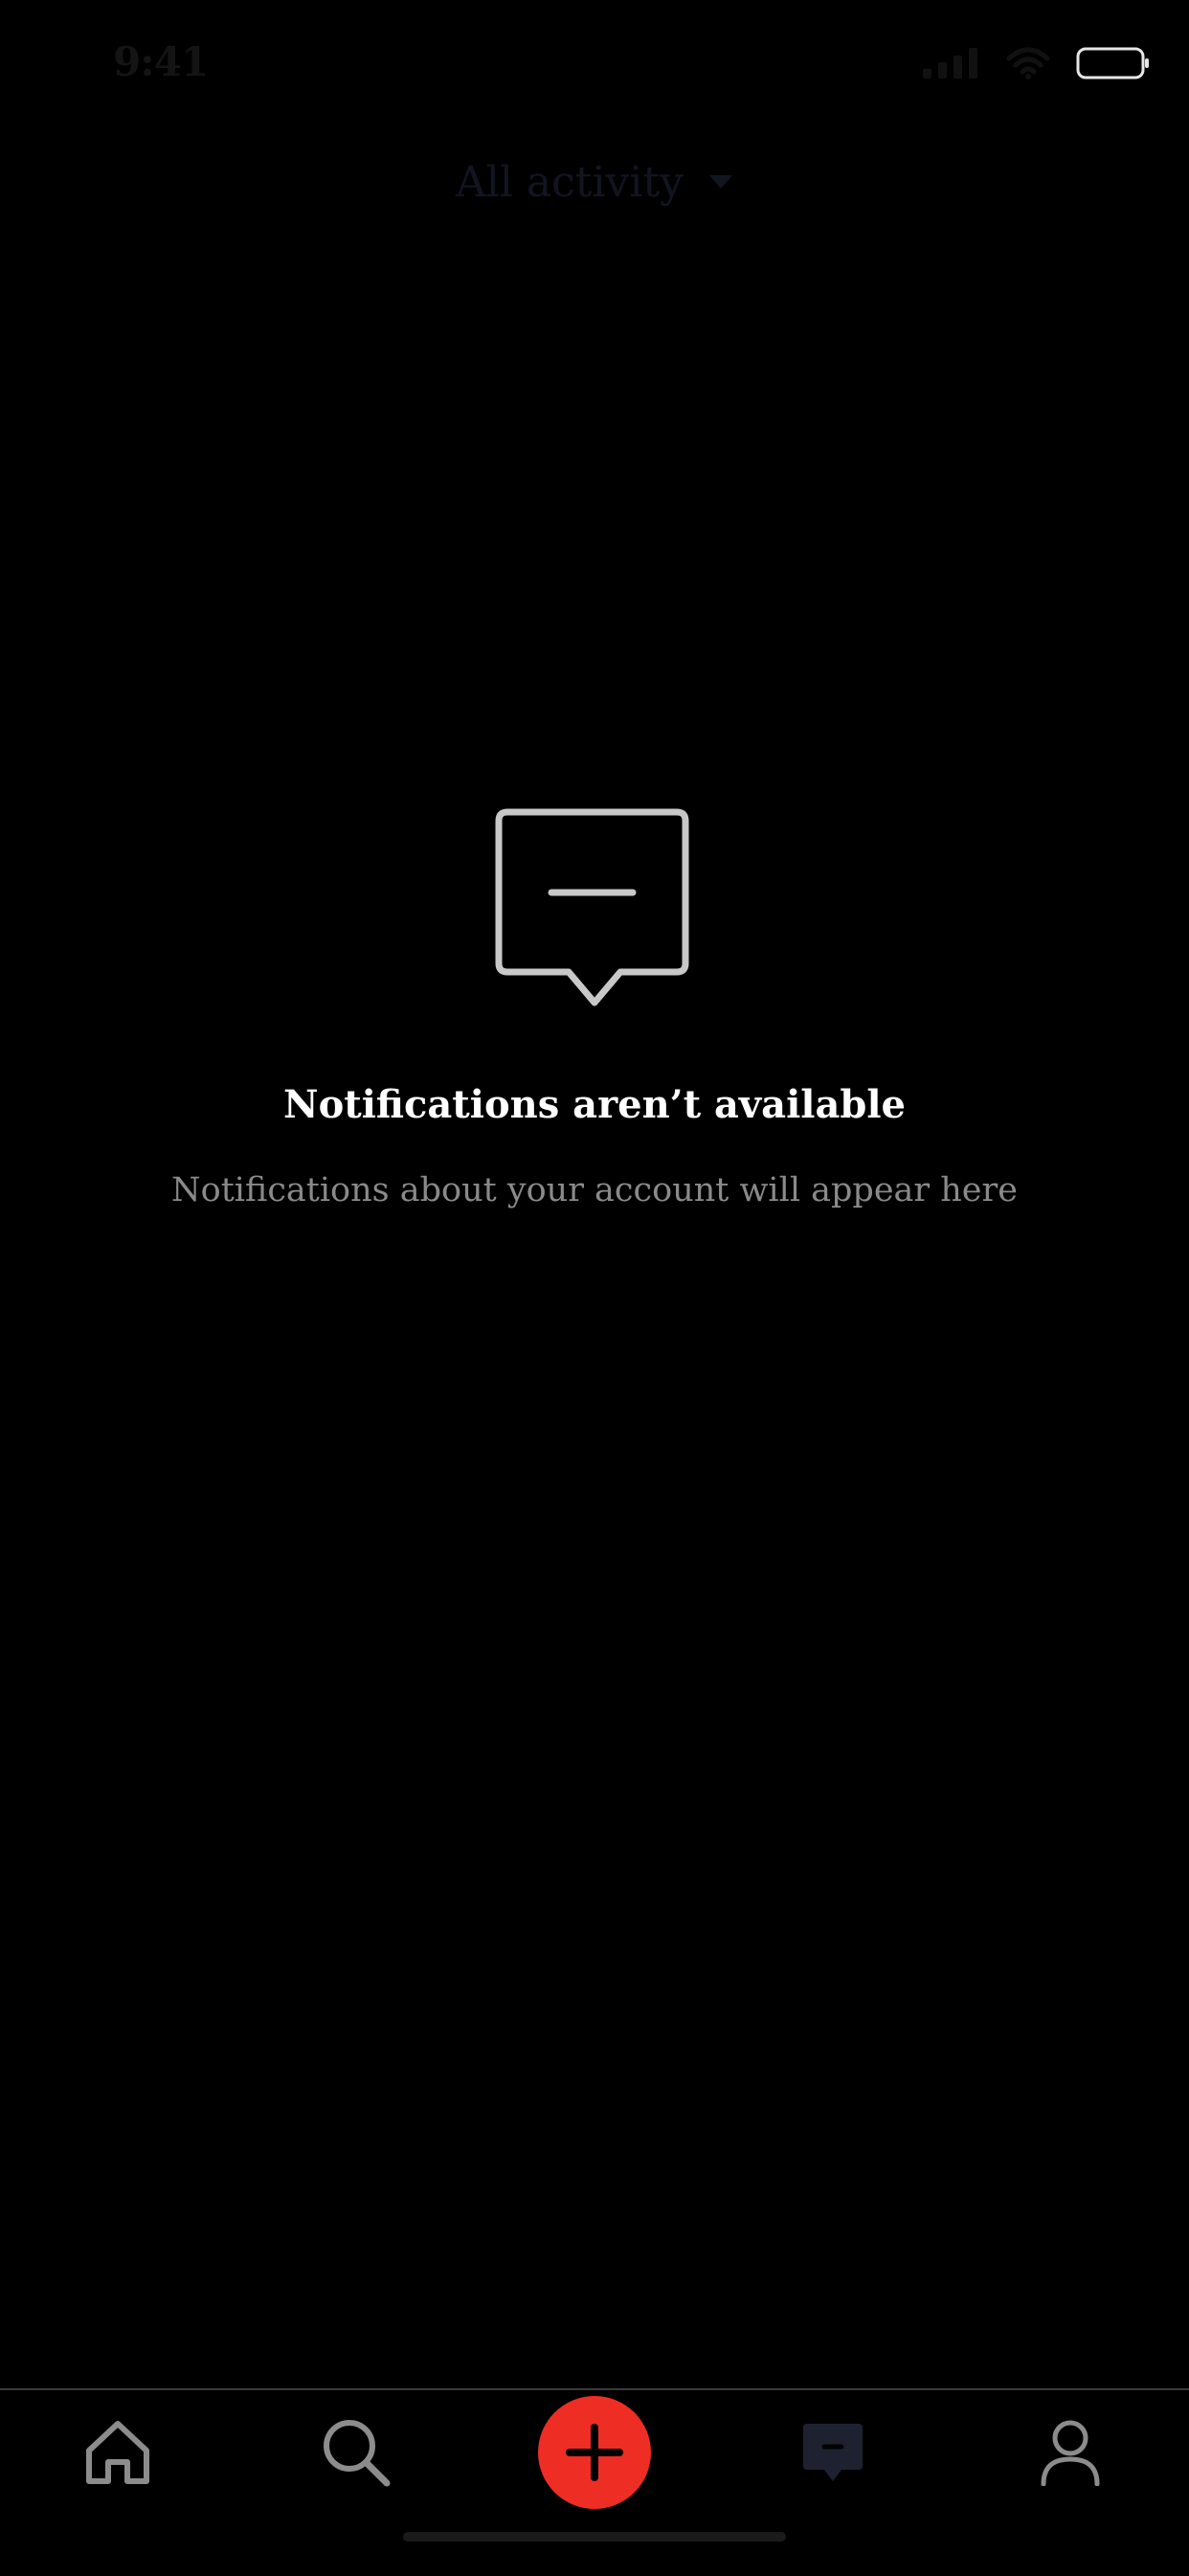  Describe the element at coordinates (592, 907) in the screenshot. I see `message-bubble-icon` at that location.